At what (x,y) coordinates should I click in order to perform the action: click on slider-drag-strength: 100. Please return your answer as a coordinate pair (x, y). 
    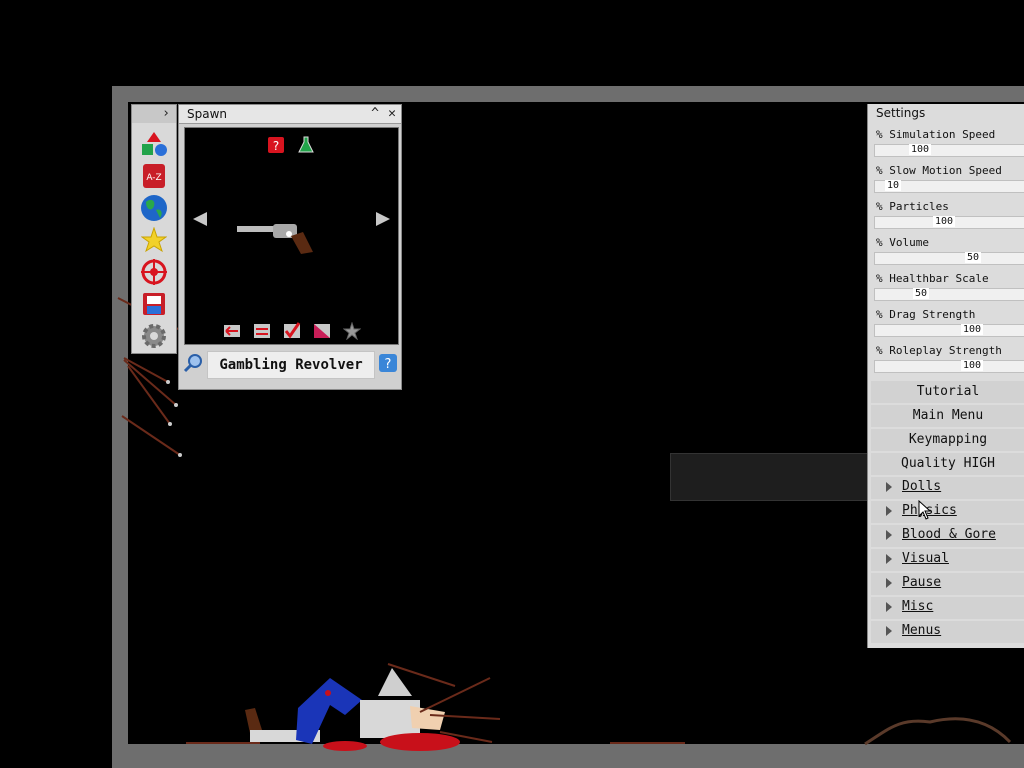
    Looking at the image, I should click on (949, 330).